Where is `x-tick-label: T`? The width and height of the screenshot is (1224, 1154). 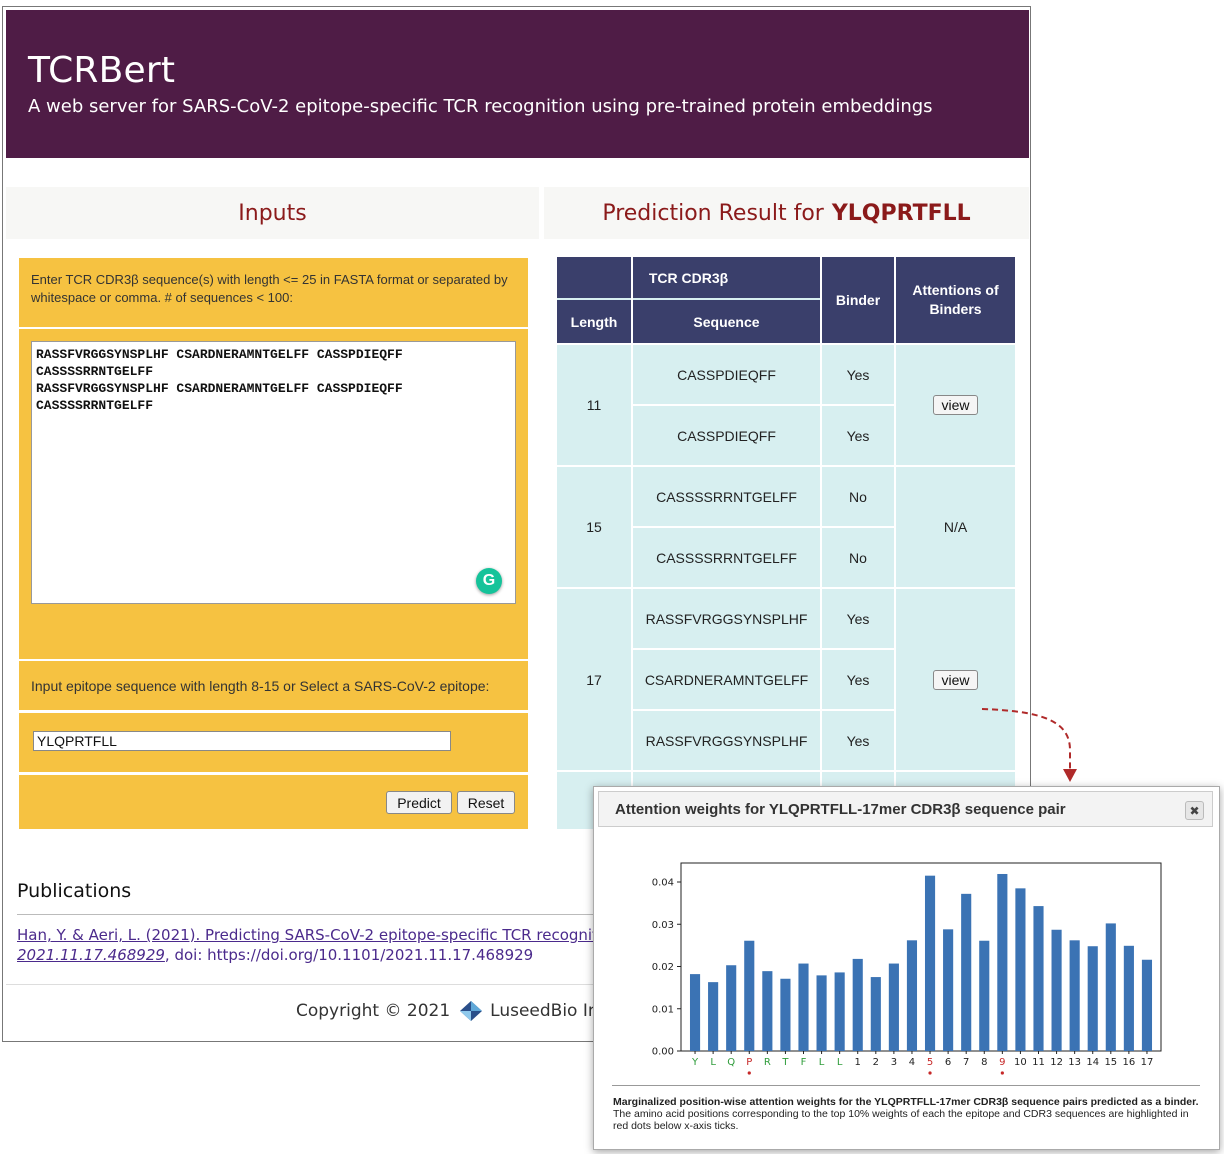 x-tick-label: T is located at coordinates (785, 1062).